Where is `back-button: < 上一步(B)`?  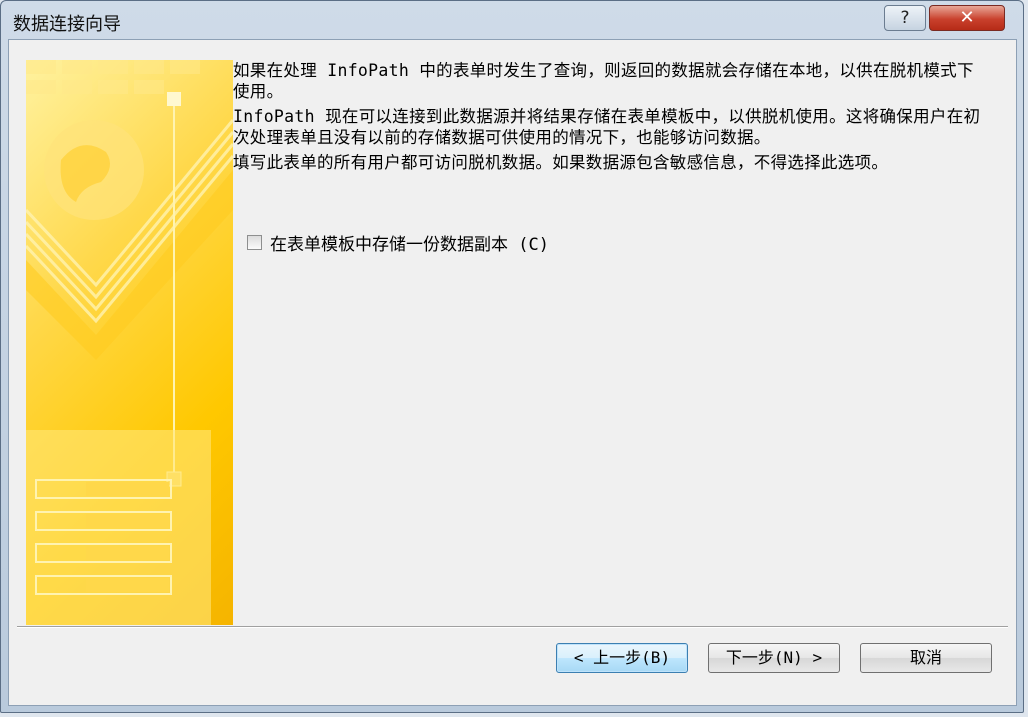 back-button: < 上一步(B) is located at coordinates (622, 658).